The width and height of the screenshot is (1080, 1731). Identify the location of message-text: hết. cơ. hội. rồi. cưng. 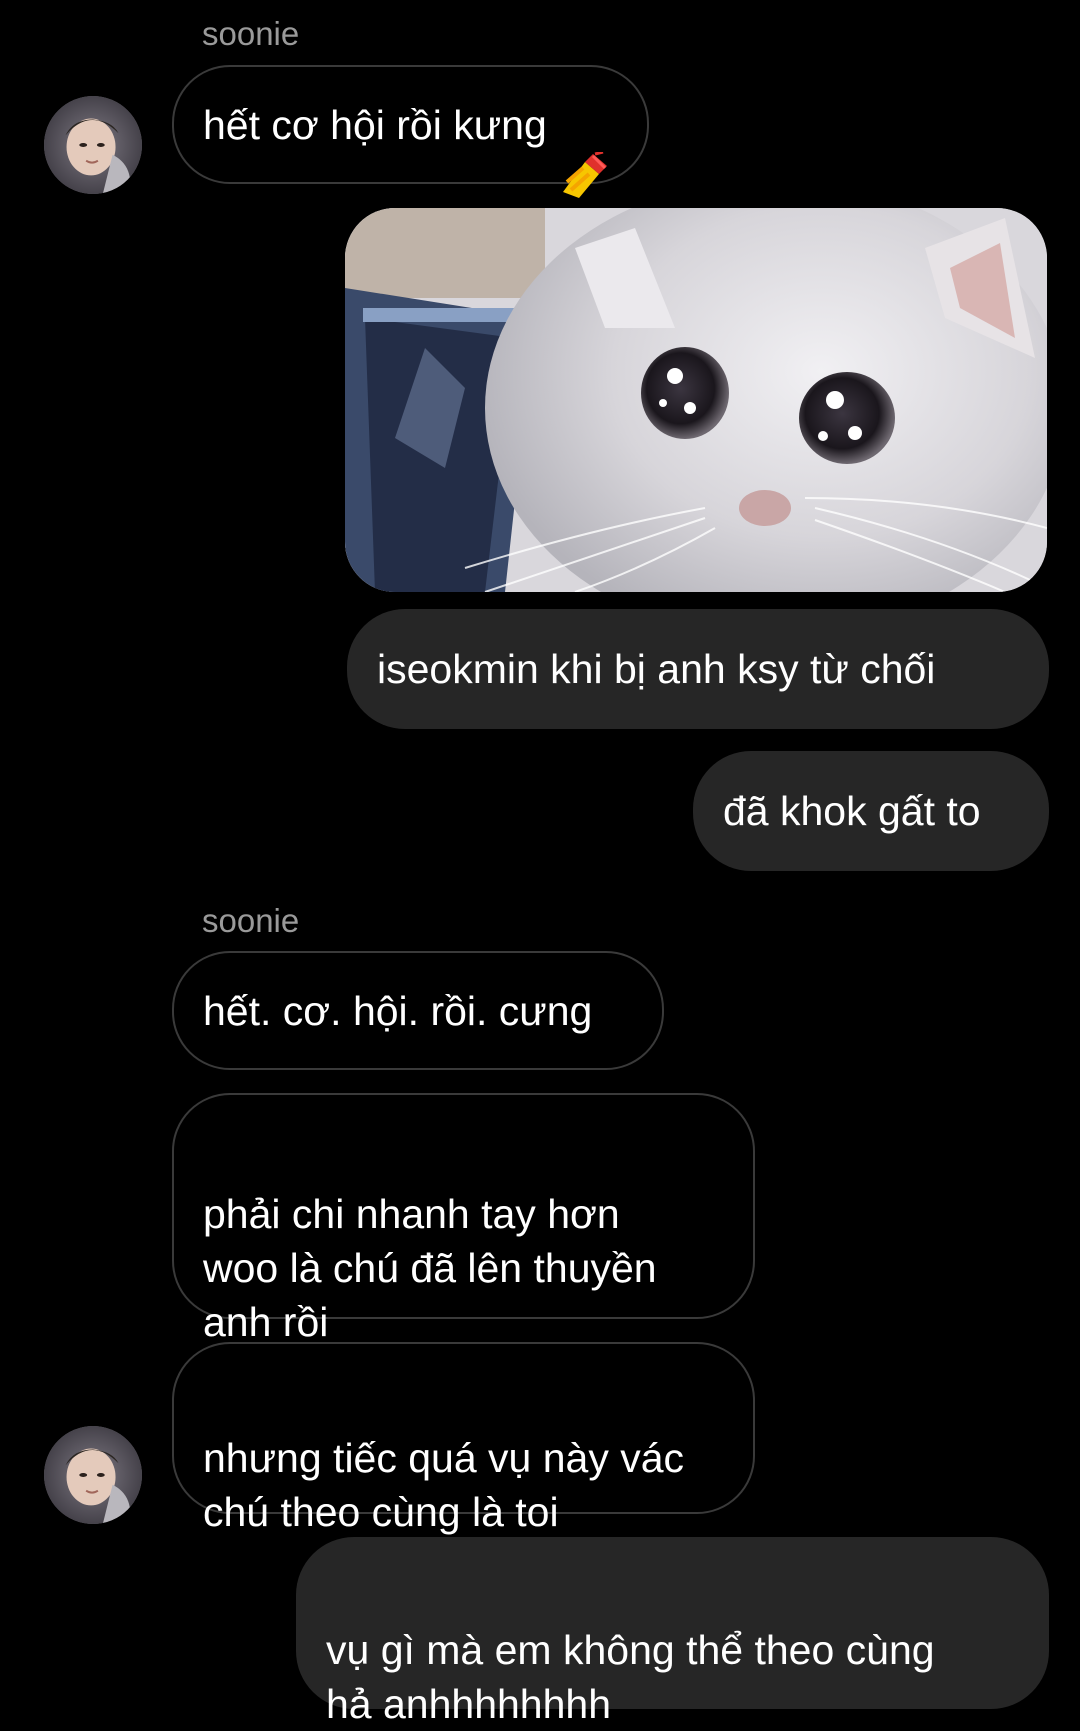
(398, 1010).